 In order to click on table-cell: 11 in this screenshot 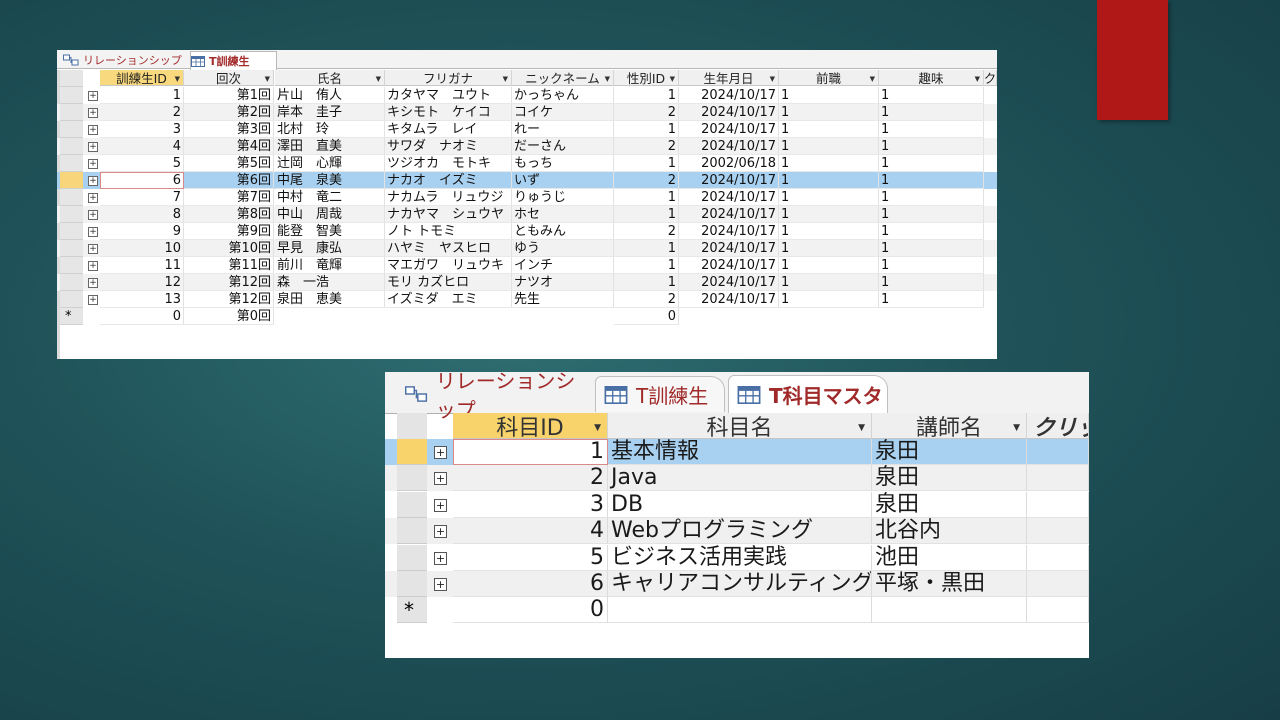, I will do `click(142, 265)`.